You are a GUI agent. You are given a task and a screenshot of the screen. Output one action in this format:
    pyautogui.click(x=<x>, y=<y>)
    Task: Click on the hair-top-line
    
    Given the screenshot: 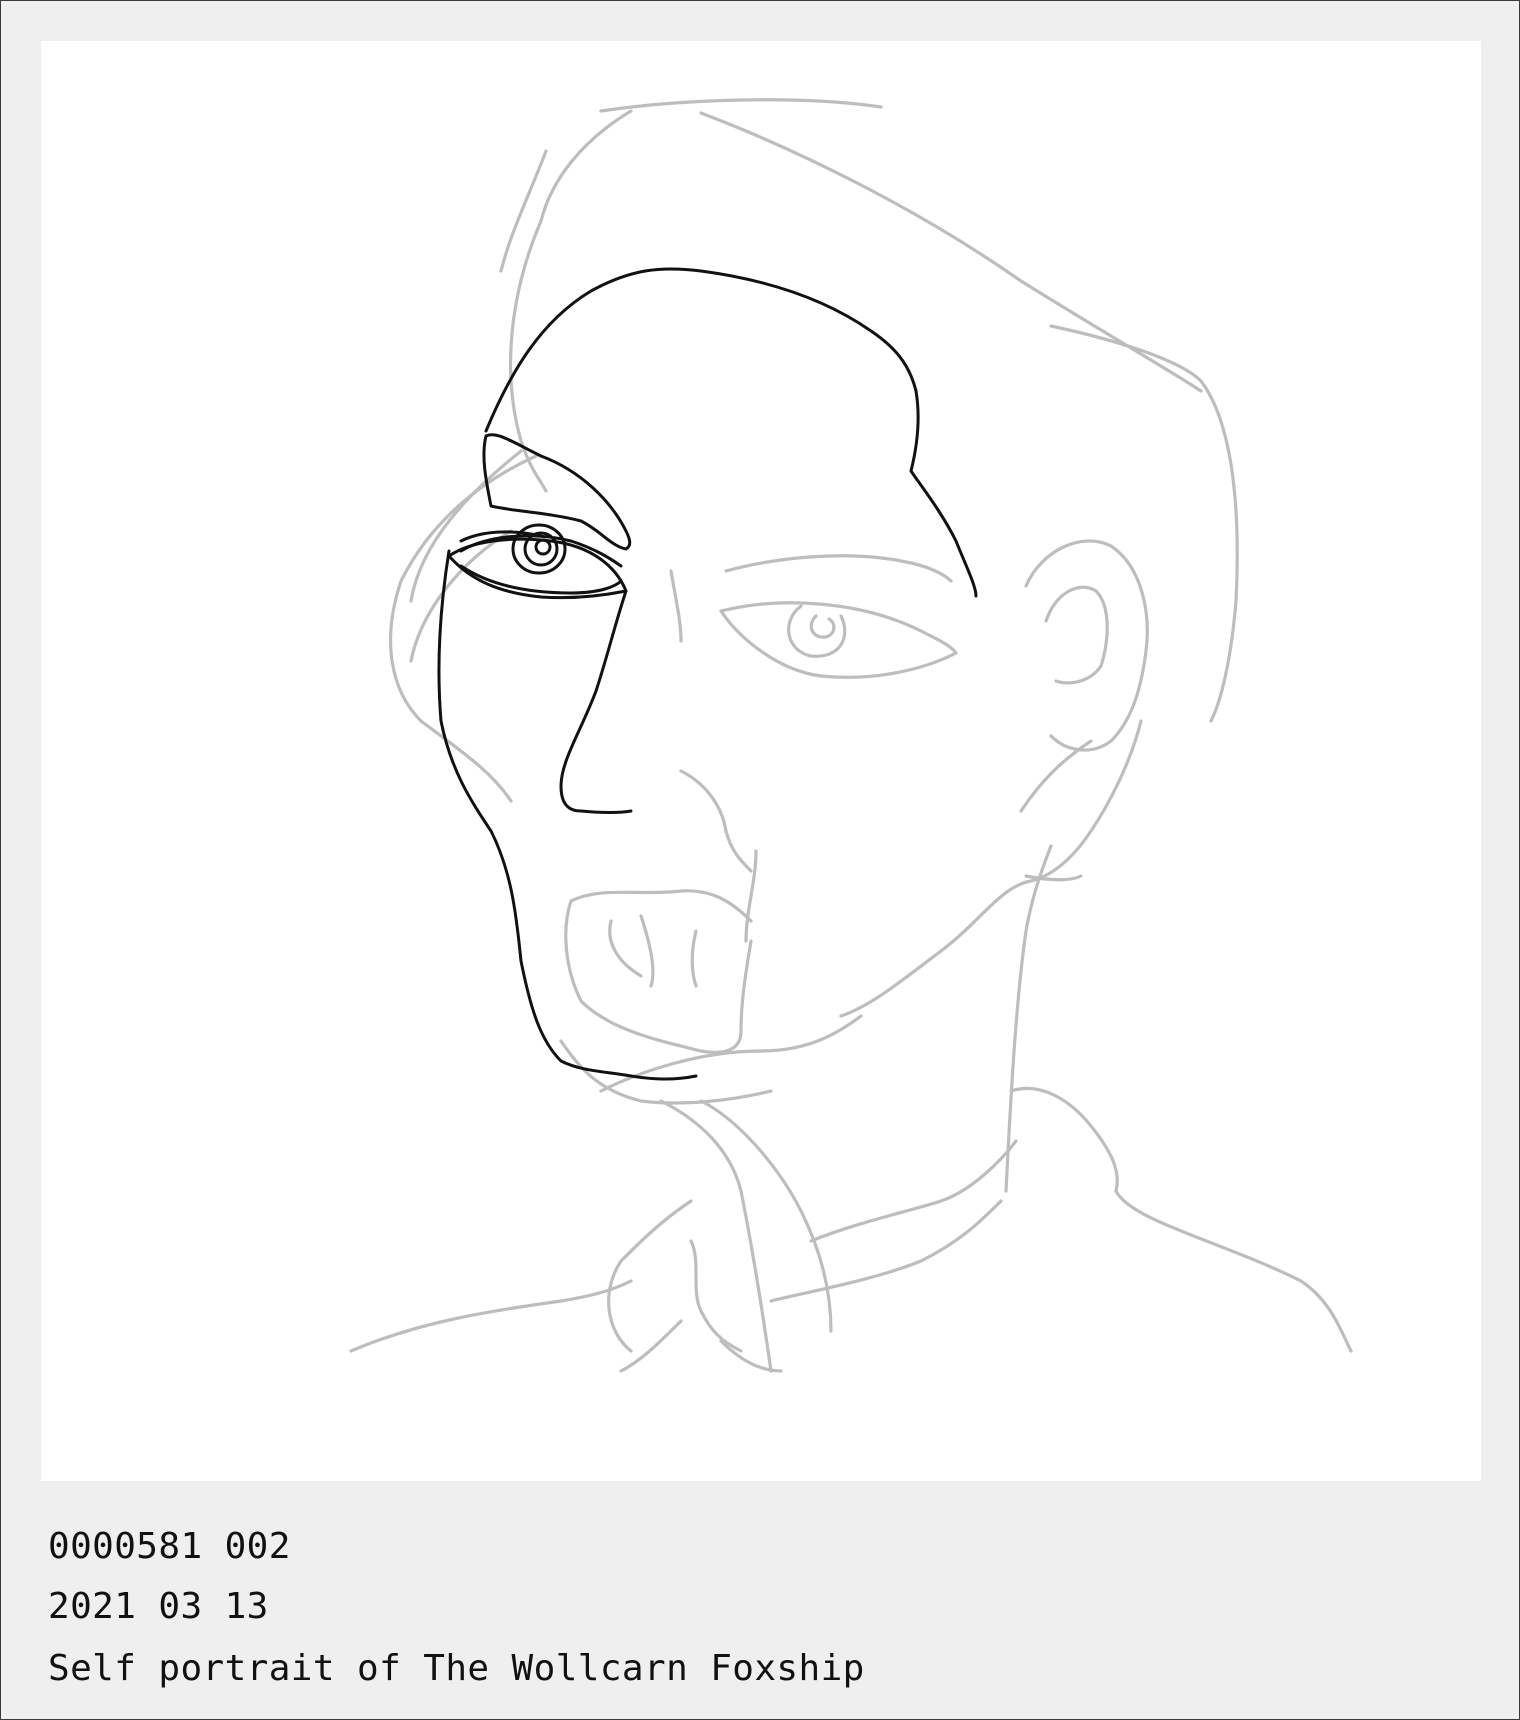 What is the action you would take?
    pyautogui.click(x=741, y=105)
    